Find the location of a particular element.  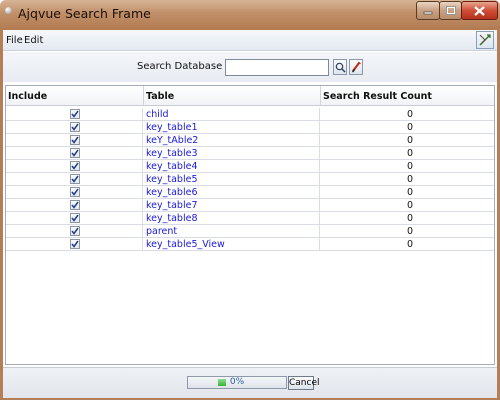

table-name: key_table6 is located at coordinates (172, 192).